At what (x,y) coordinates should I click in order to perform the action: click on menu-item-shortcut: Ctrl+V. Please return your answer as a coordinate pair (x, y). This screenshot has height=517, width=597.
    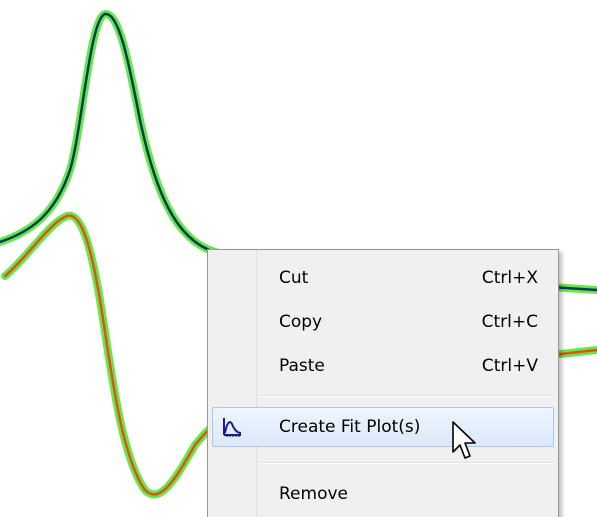
    Looking at the image, I should click on (509, 366).